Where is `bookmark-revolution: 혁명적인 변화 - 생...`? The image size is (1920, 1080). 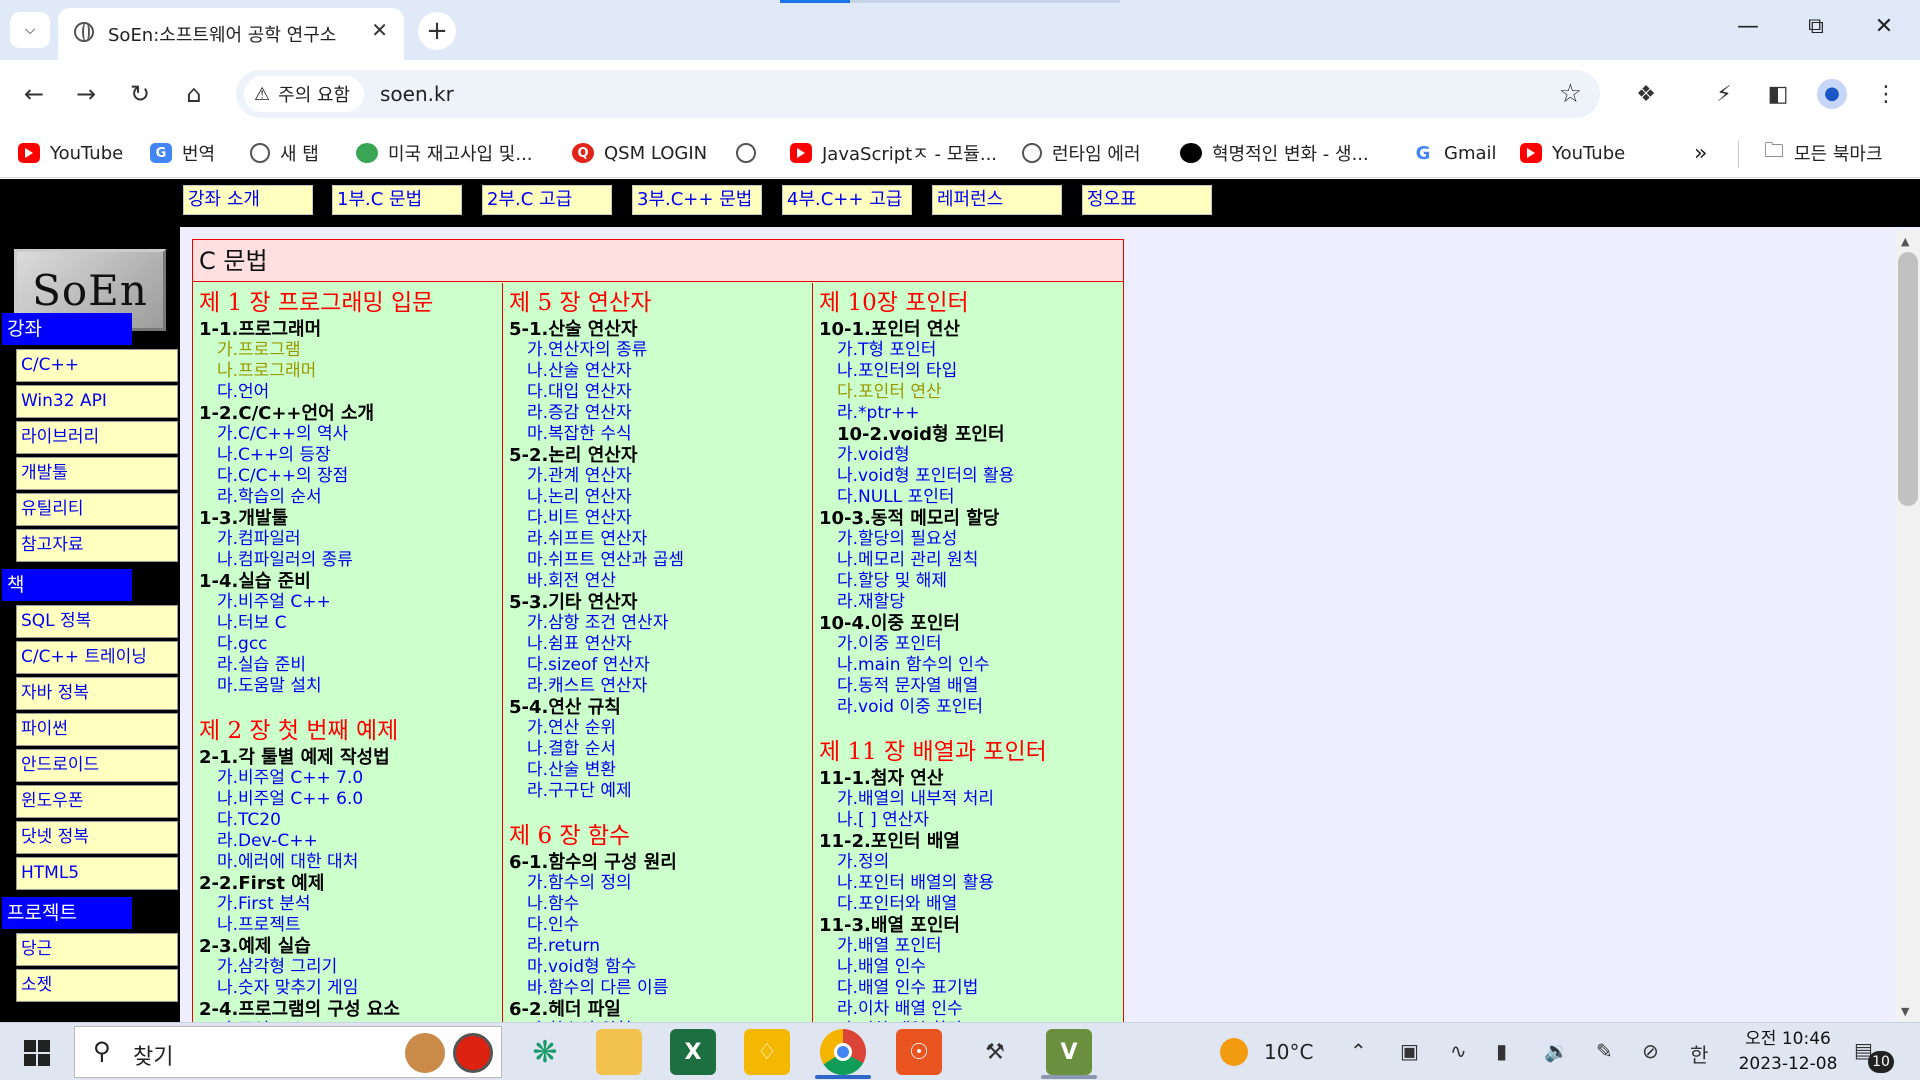 bookmark-revolution: 혁명적인 변화 - 생... is located at coordinates (1274, 153).